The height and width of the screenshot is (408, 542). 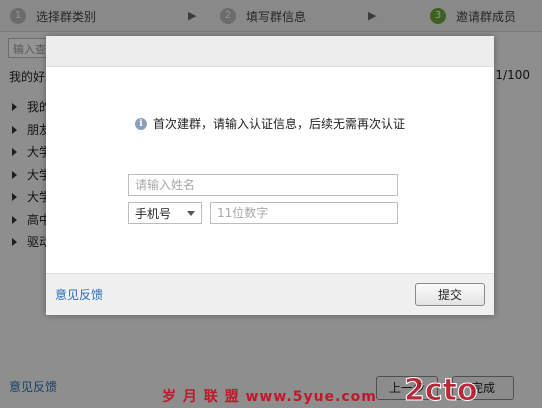 What do you see at coordinates (79, 294) in the screenshot?
I see `dialog-feedback-link: 意见反馈` at bounding box center [79, 294].